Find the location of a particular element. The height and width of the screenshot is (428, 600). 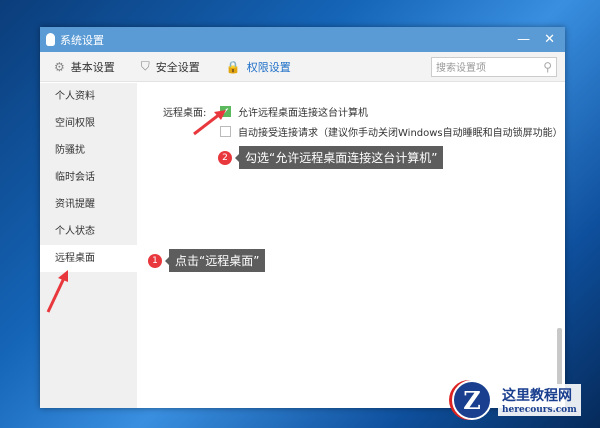

sidebar-item-temp-session: 临时会话 is located at coordinates (88, 177).